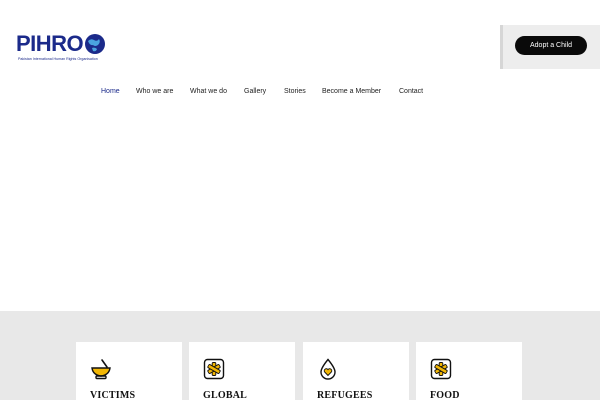  What do you see at coordinates (208, 92) in the screenshot?
I see `nav-item-what-we-do: What we do` at bounding box center [208, 92].